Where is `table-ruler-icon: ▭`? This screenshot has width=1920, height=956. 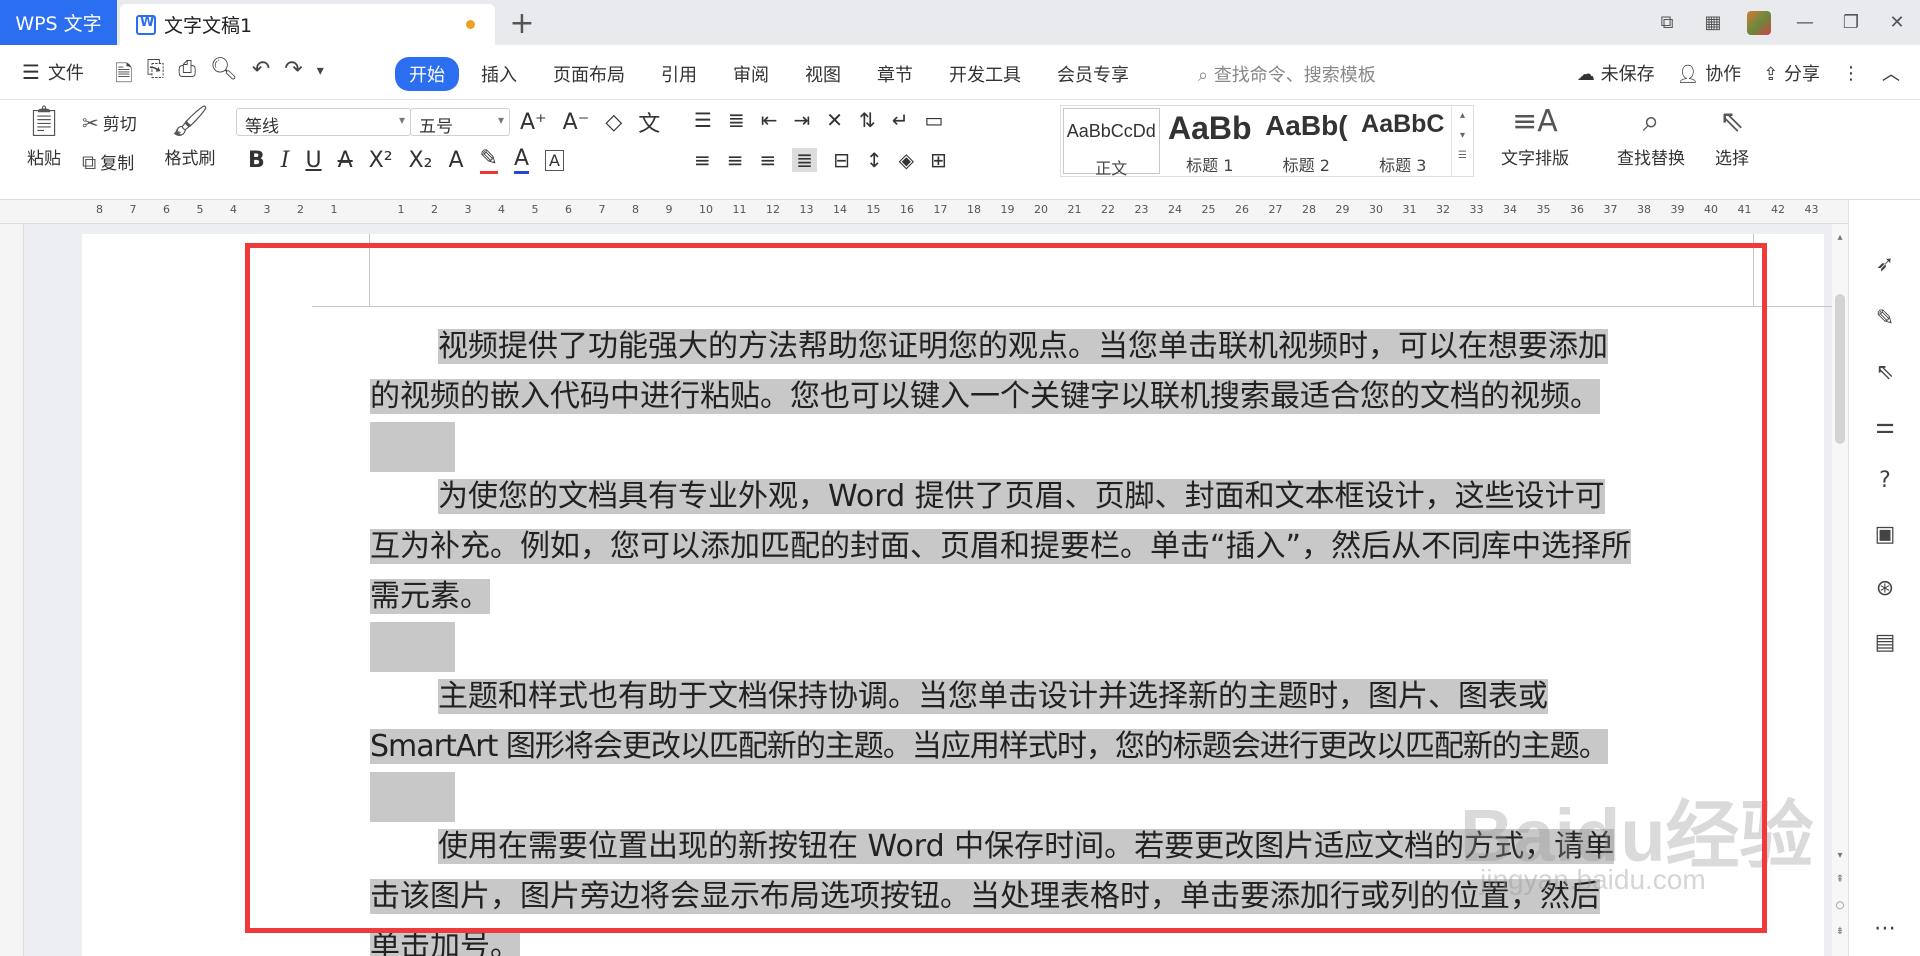
table-ruler-icon: ▭ is located at coordinates (934, 120).